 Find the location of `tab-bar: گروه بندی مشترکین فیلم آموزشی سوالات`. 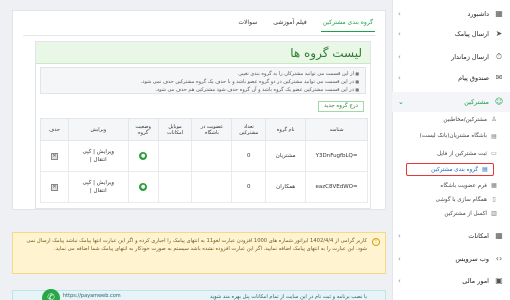

tab-bar: گروه بندی مشترکین فیلم آموزشی سوالات is located at coordinates (305, 24).